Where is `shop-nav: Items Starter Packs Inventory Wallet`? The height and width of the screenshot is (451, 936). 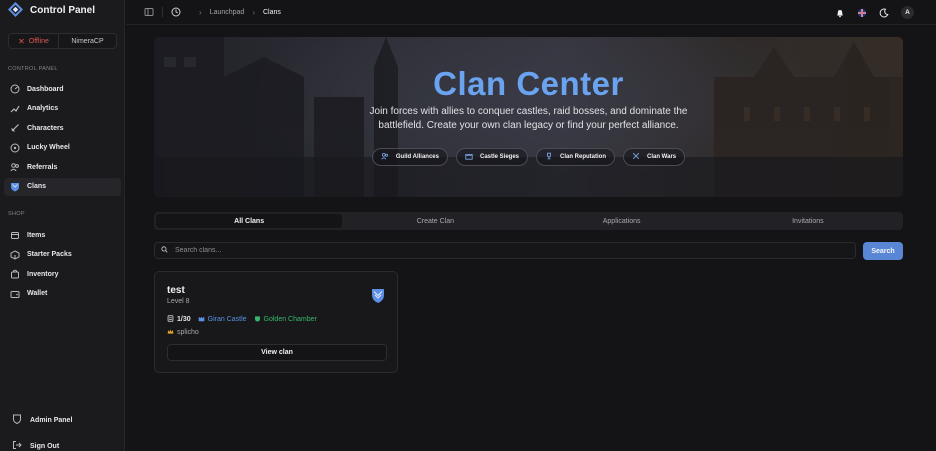
shop-nav: Items Starter Packs Inventory Wallet is located at coordinates (62, 265).